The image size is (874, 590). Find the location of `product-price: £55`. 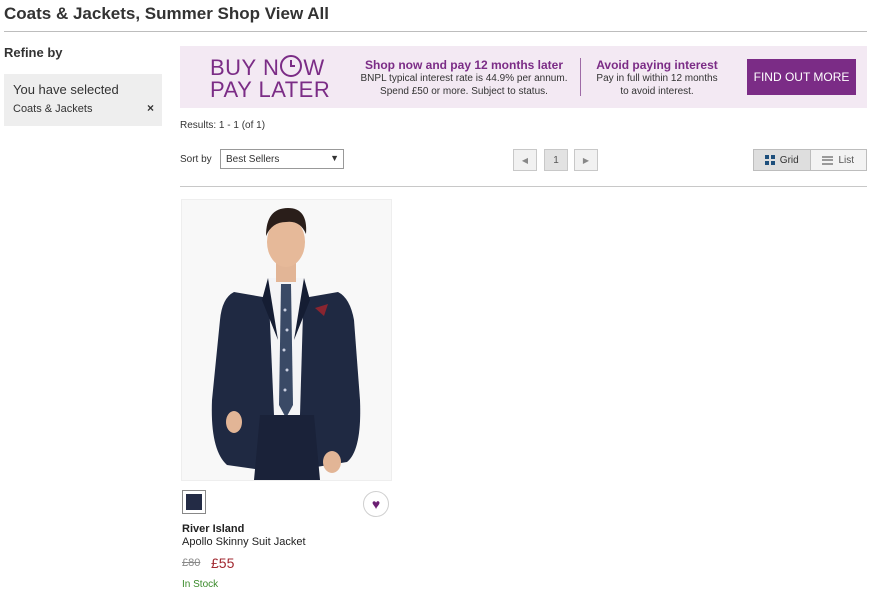

product-price: £55 is located at coordinates (223, 563).